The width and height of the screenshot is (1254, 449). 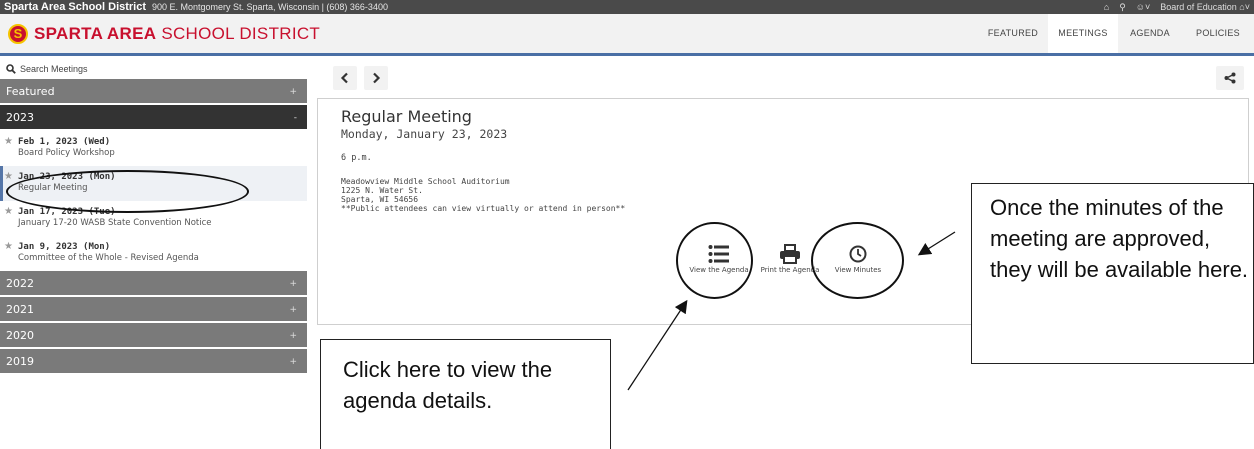 I want to click on district-brand: SPARTA AREA SCHOOL DISTRICT, so click(x=177, y=34).